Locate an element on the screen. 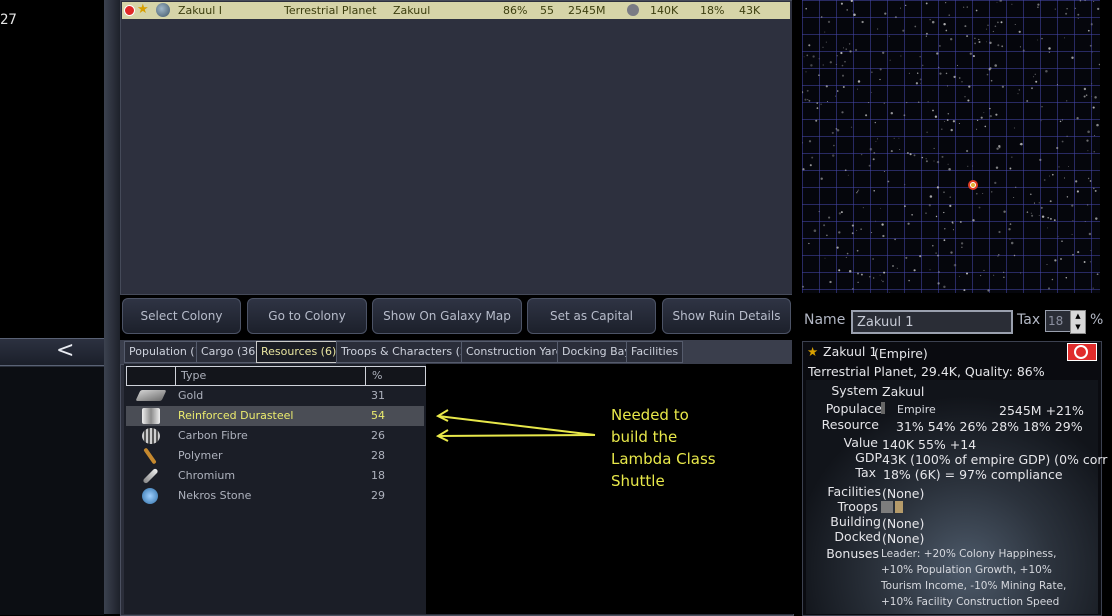 This screenshot has width=1112, height=616. resource-name: Carbon Fibre is located at coordinates (213, 435).